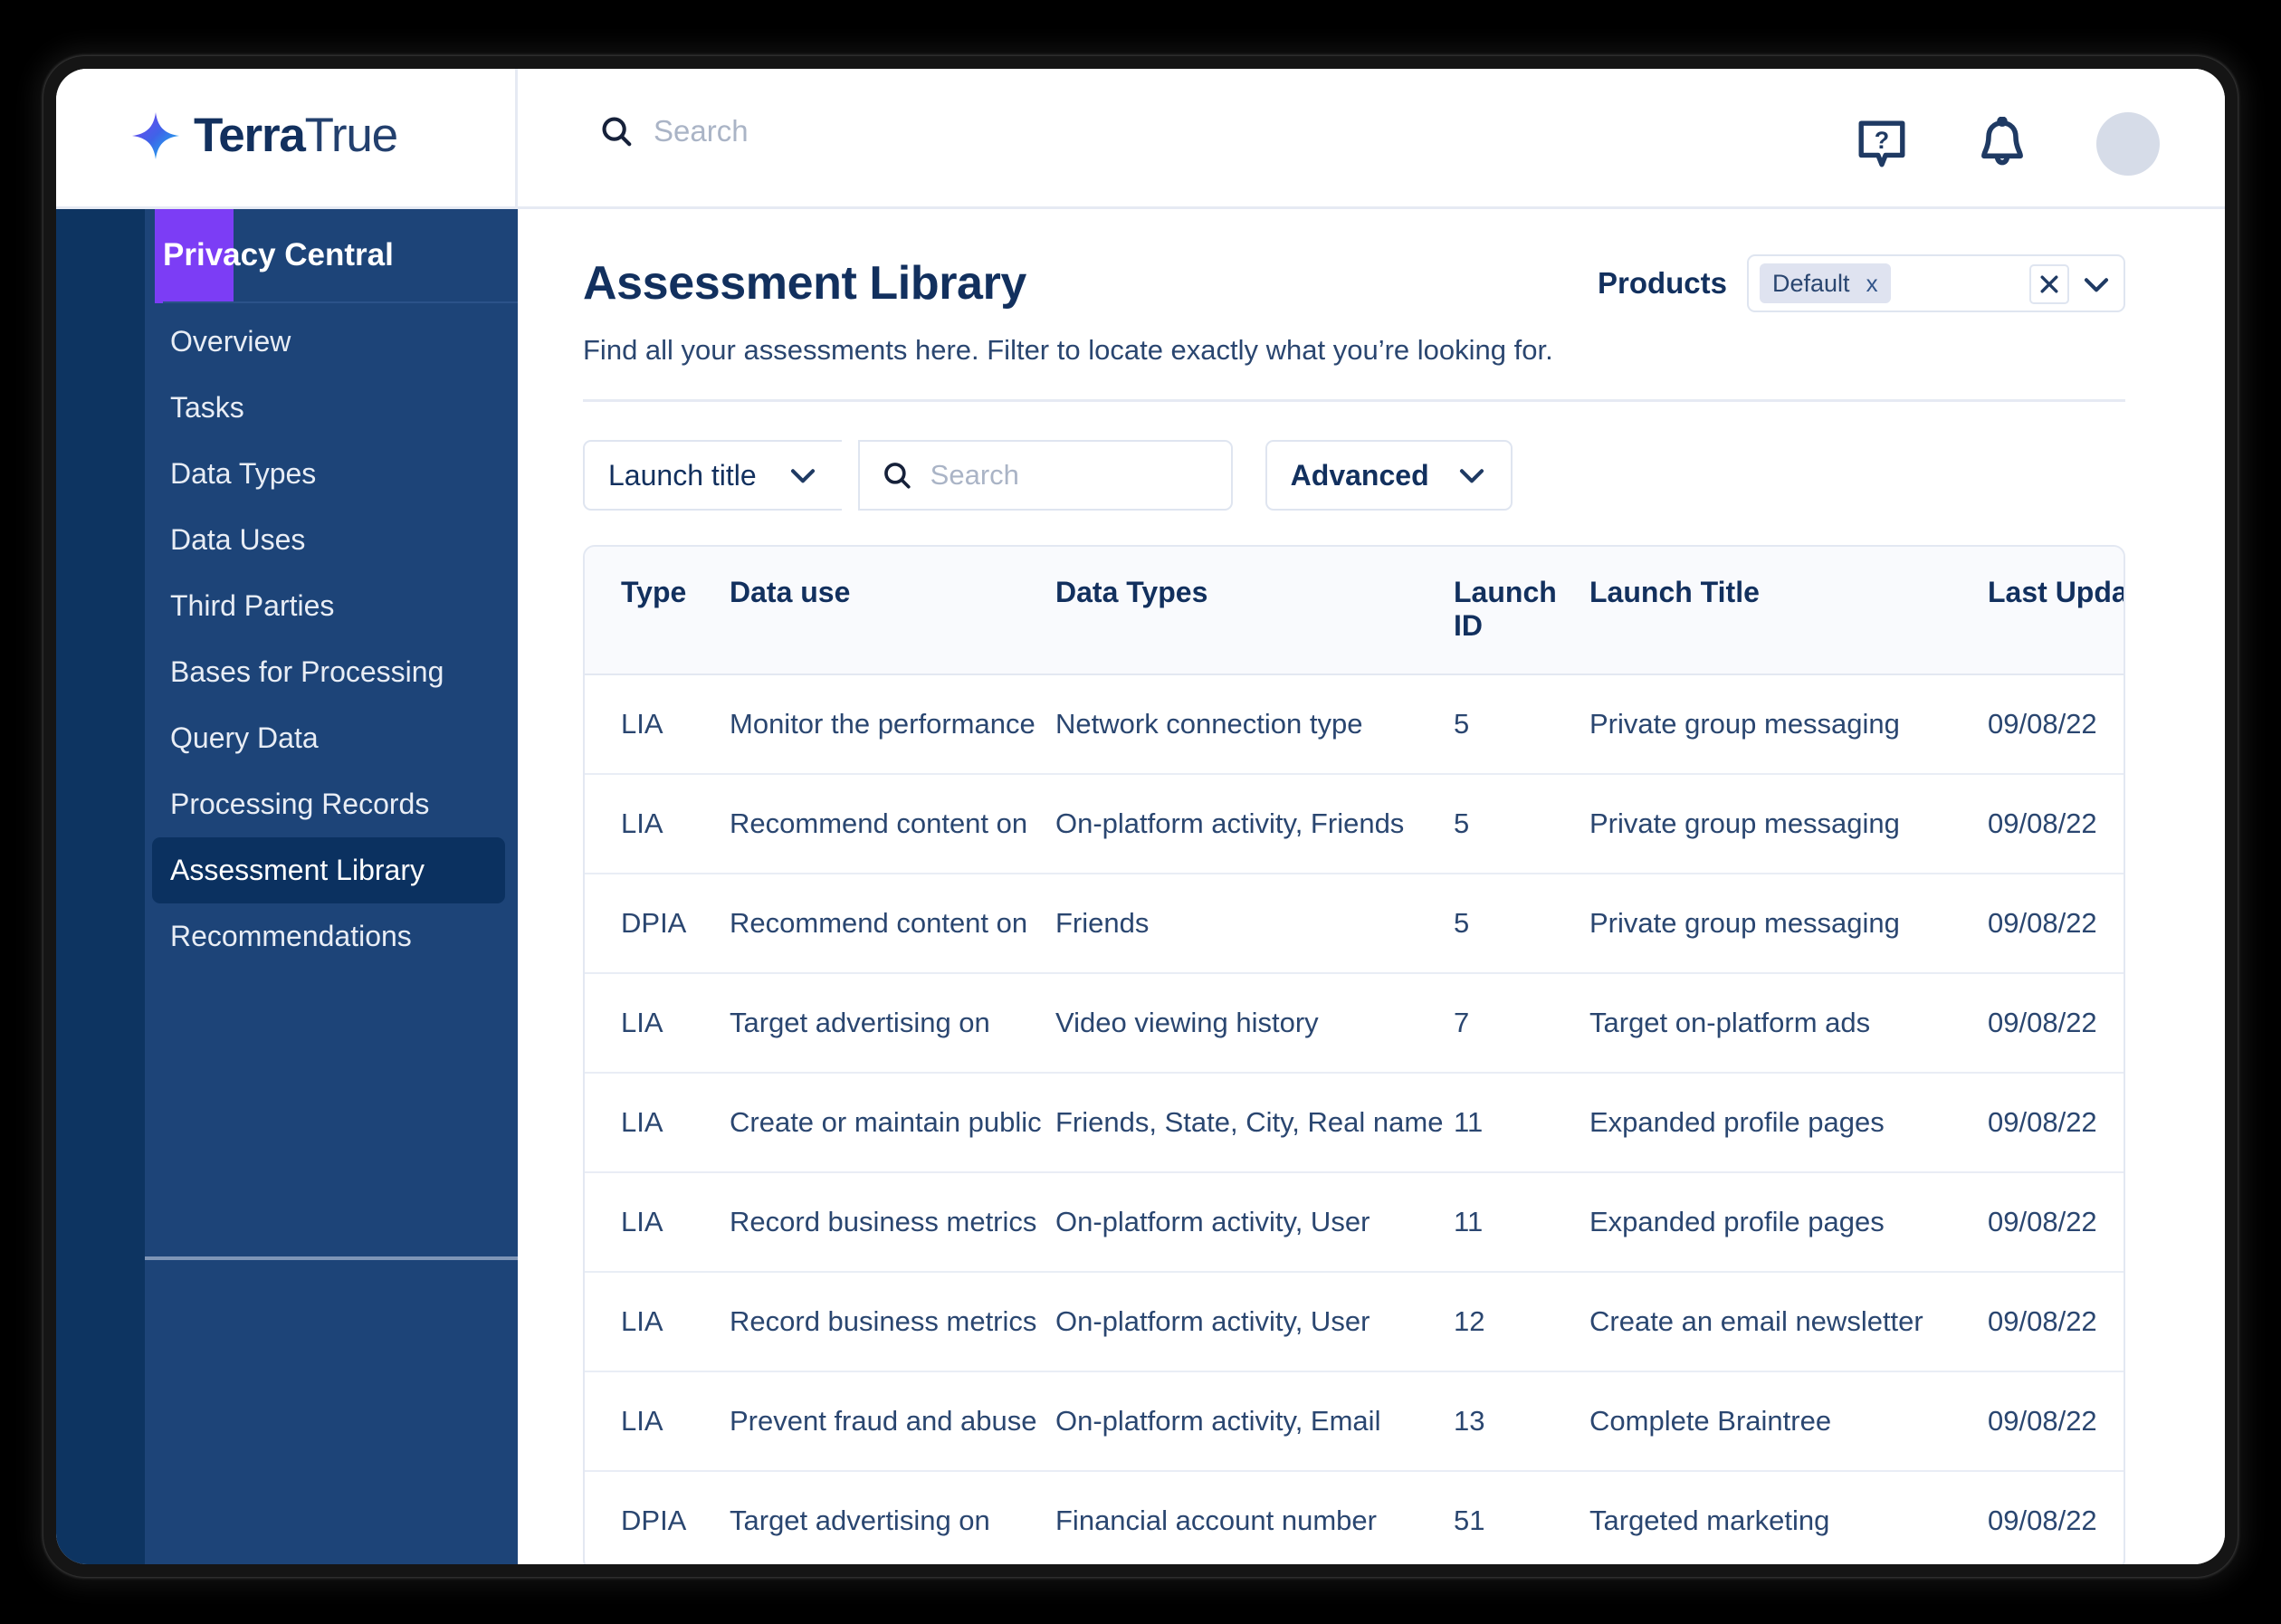  I want to click on global-search: Search, so click(674, 131).